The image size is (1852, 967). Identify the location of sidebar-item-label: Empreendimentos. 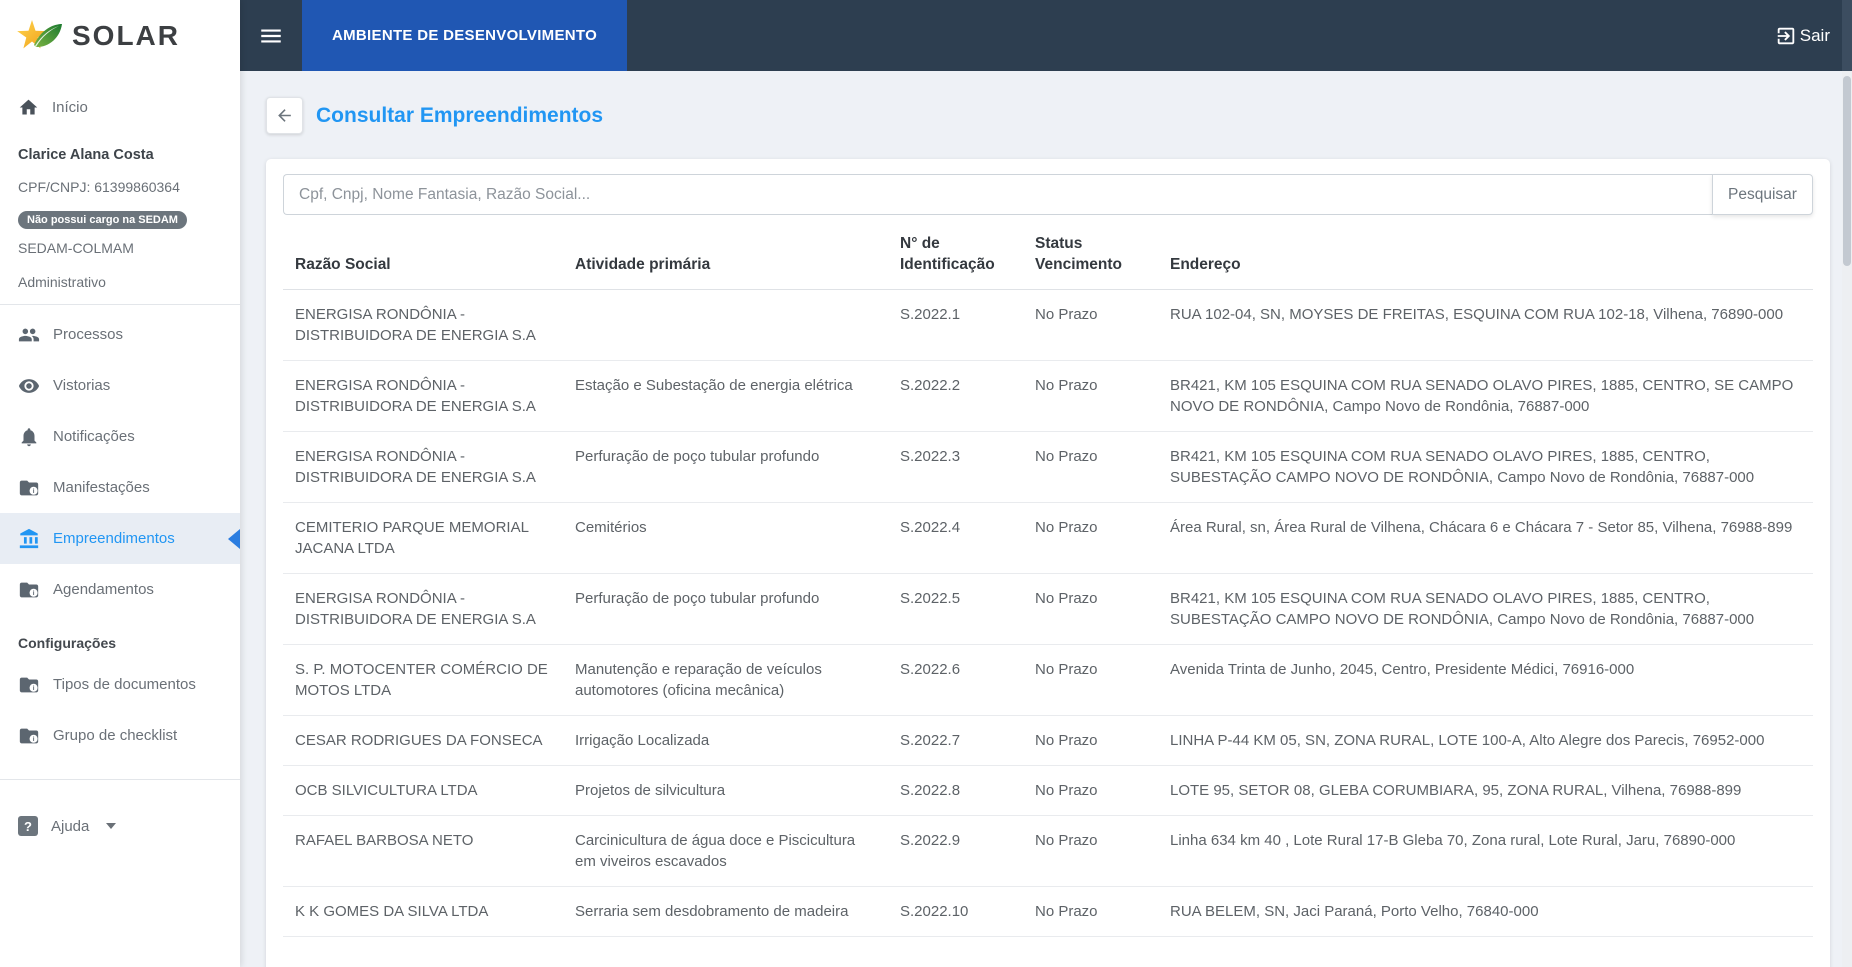
(114, 538).